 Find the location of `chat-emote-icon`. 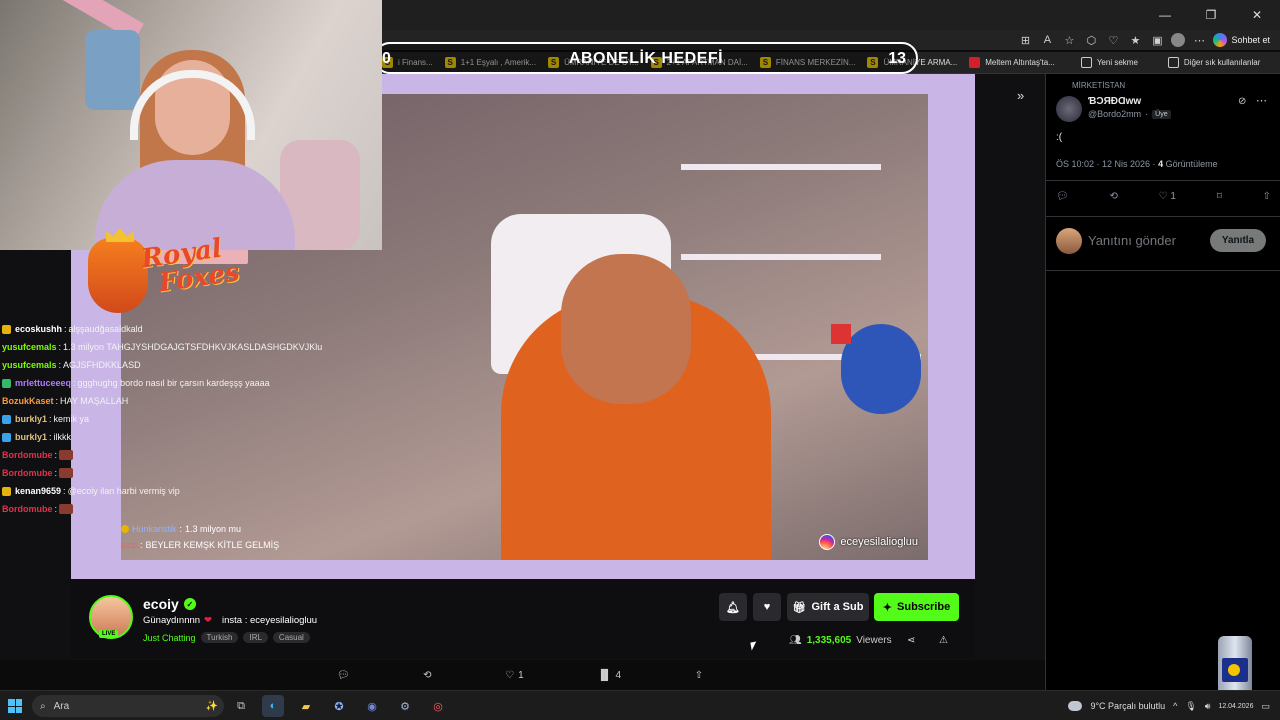

chat-emote-icon is located at coordinates (66, 473).